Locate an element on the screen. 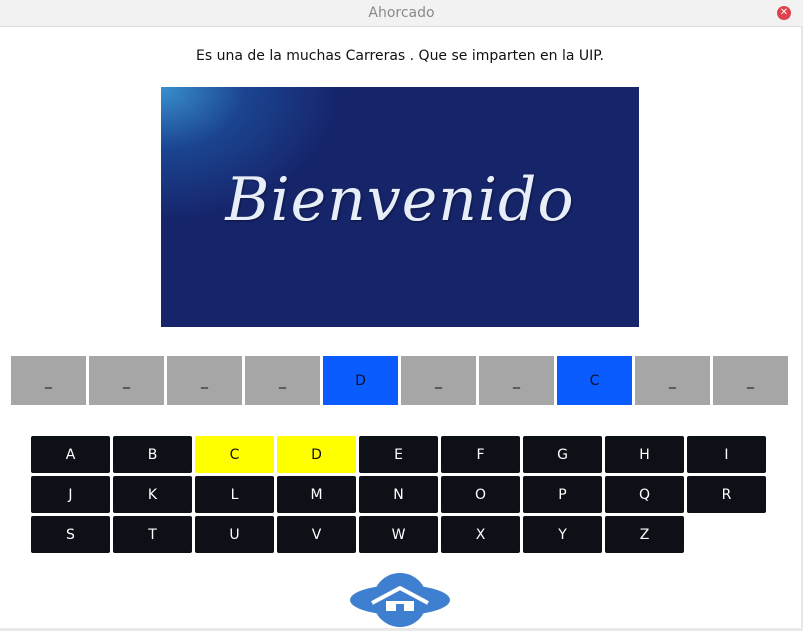 This screenshot has width=803, height=632. key-a: A is located at coordinates (70, 454).